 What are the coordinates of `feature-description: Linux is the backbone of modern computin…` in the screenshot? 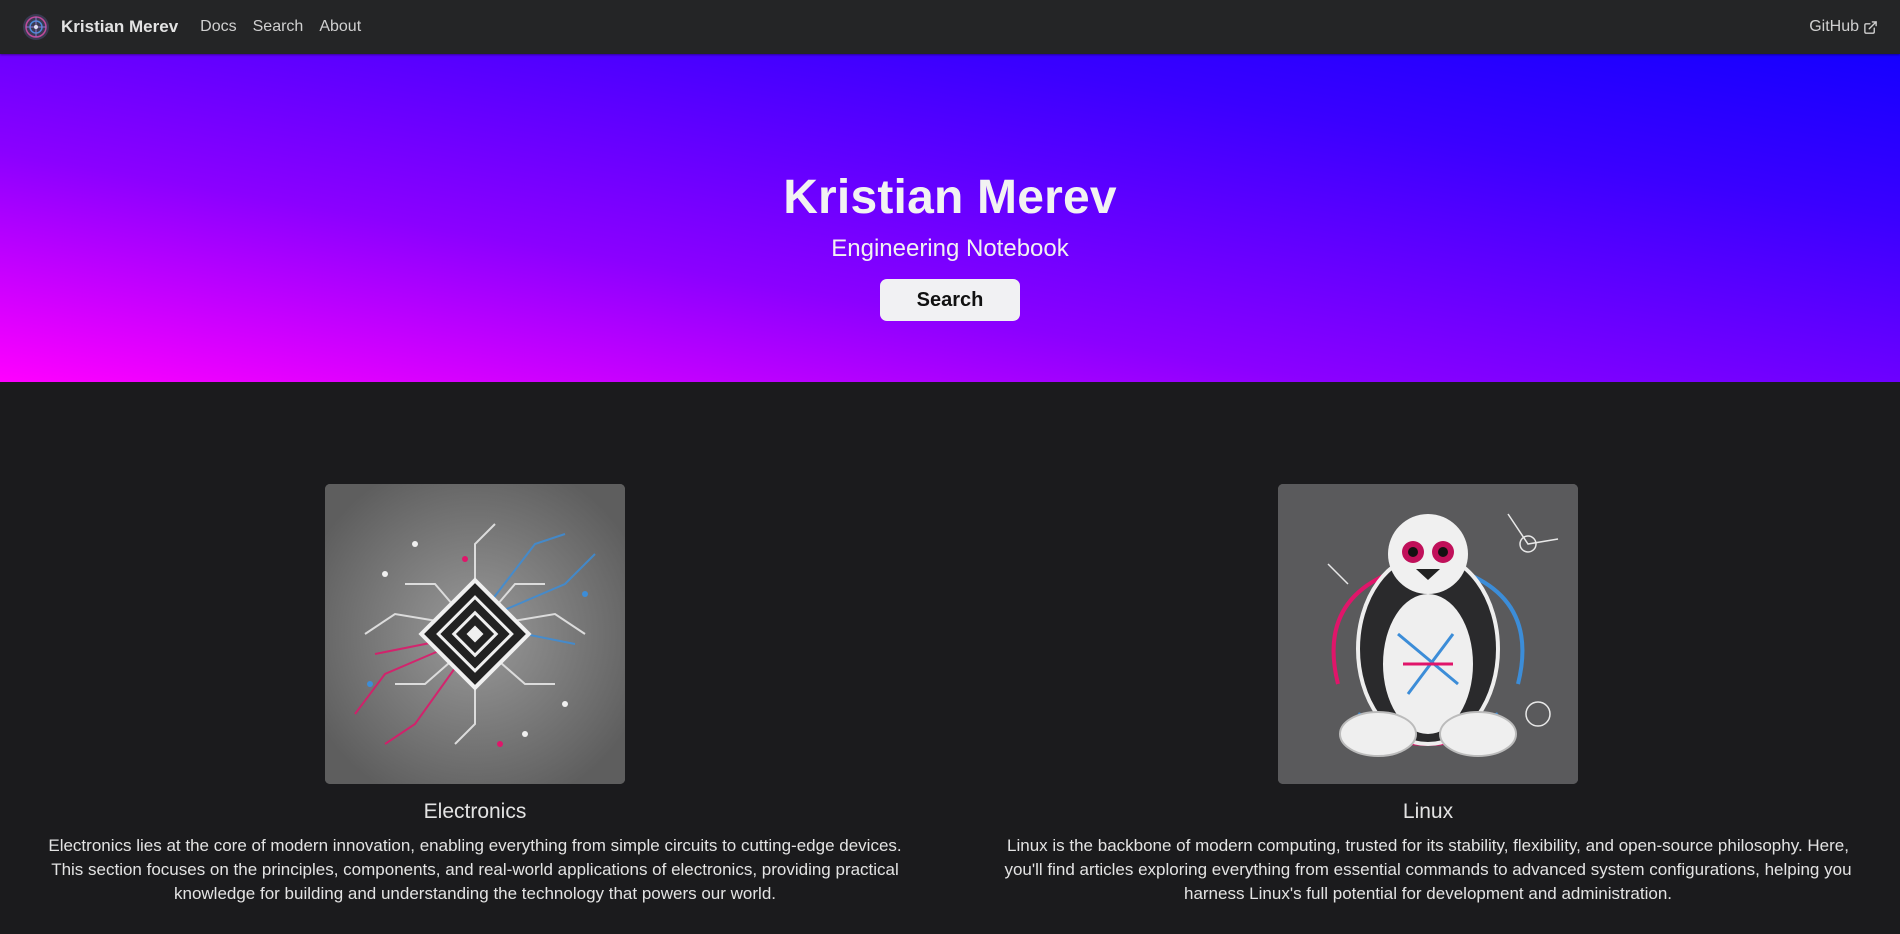 It's located at (1428, 869).